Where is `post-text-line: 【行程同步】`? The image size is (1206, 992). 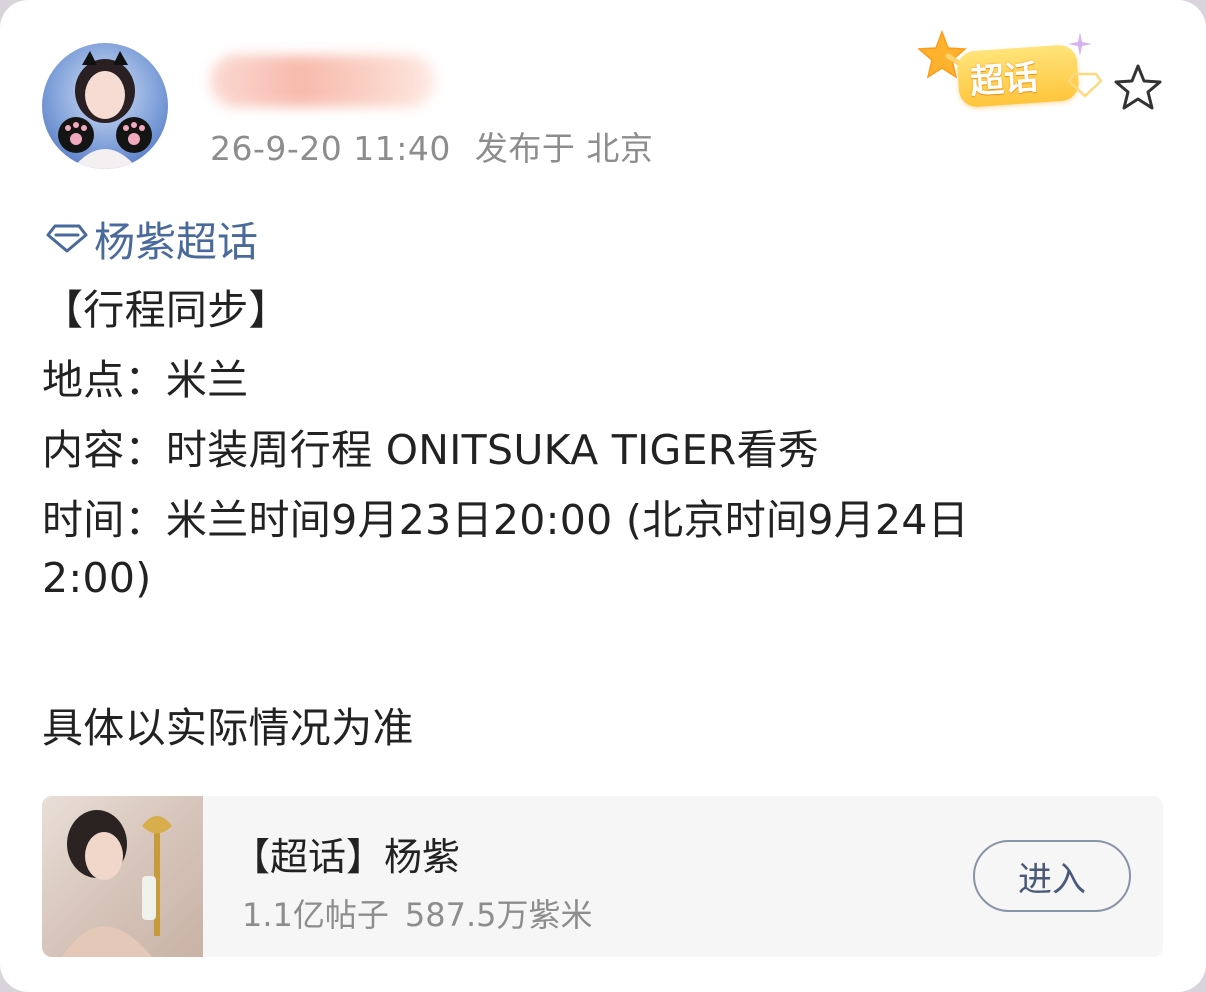 post-text-line: 【行程同步】 is located at coordinates (166, 310).